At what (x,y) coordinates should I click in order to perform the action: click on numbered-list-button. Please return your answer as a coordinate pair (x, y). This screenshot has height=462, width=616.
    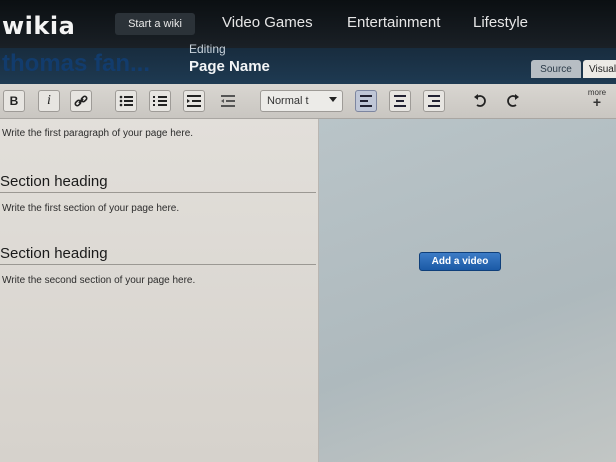
    Looking at the image, I should click on (160, 101).